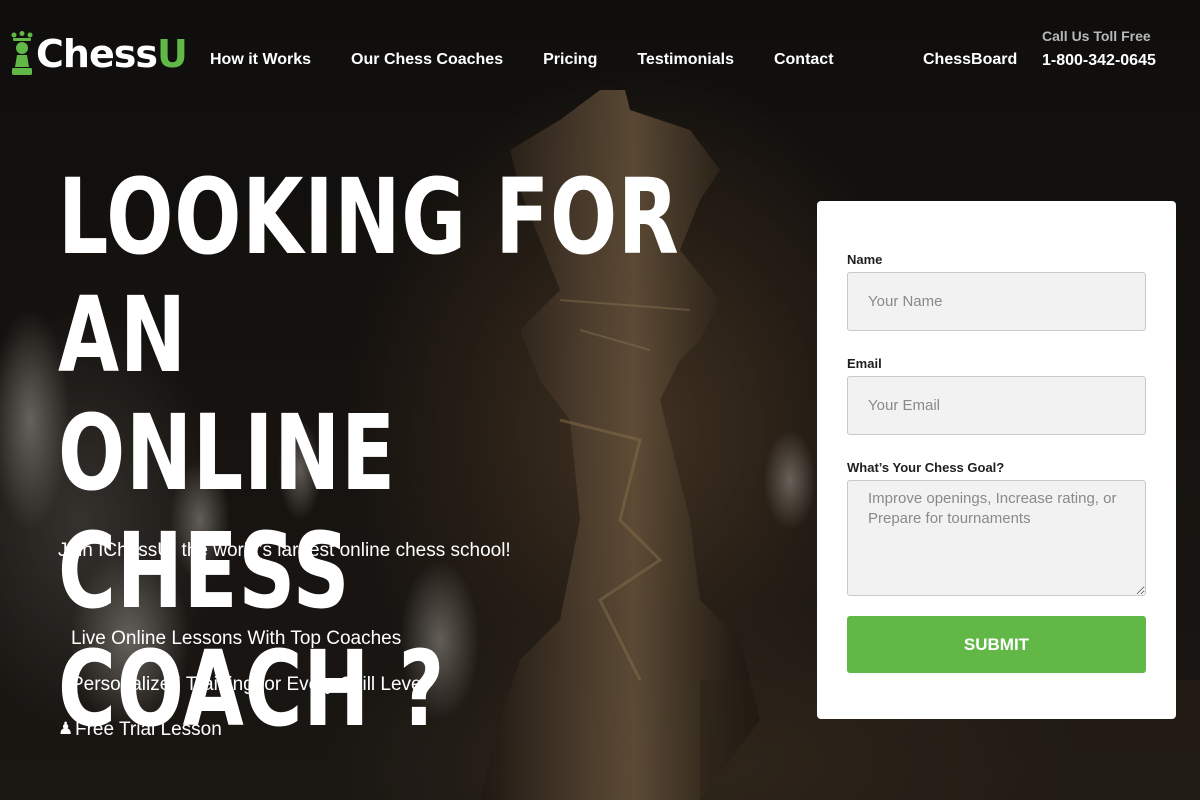  I want to click on nav-link-contact: Contact, so click(804, 60).